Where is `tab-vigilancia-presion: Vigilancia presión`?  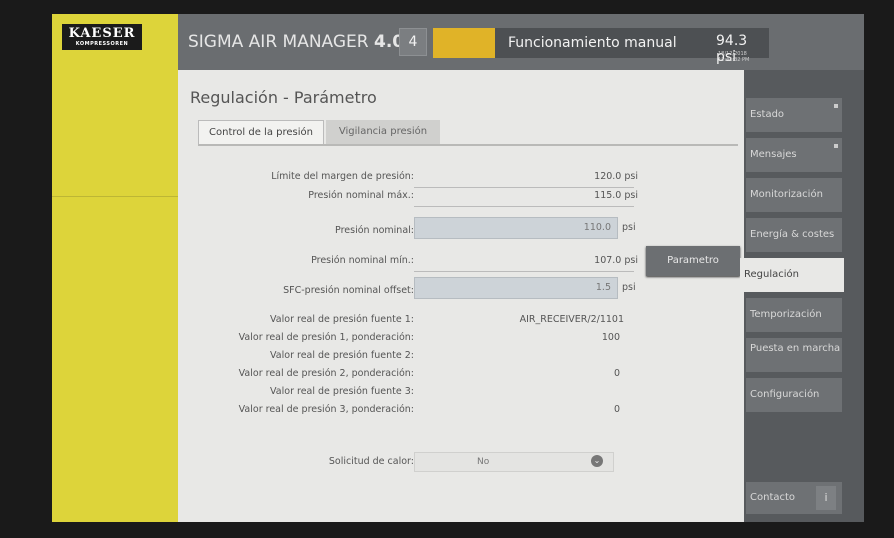
tab-vigilancia-presion: Vigilancia presión is located at coordinates (383, 132).